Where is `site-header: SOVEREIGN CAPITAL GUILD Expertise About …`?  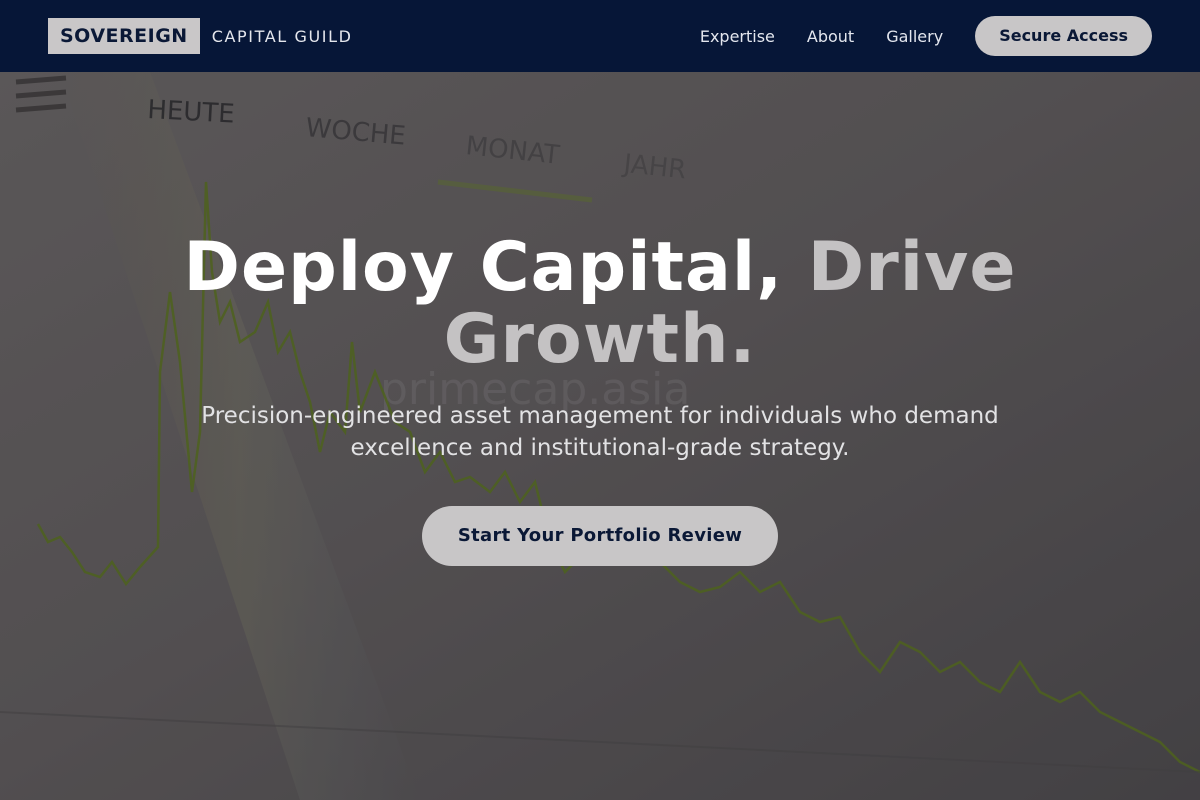 site-header: SOVEREIGN CAPITAL GUILD Expertise About … is located at coordinates (600, 36).